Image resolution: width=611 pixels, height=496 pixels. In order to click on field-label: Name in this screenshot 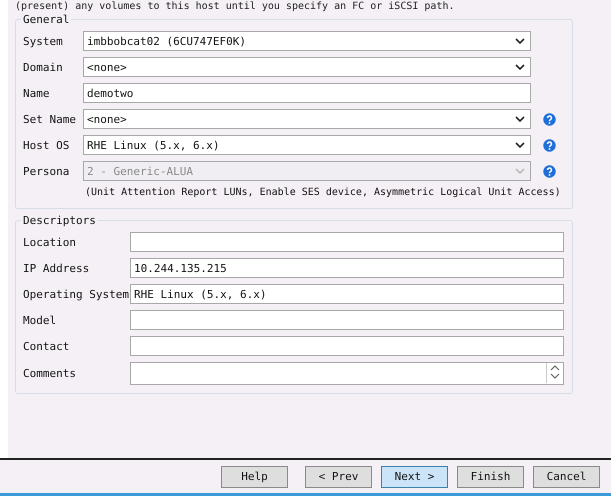, I will do `click(36, 93)`.